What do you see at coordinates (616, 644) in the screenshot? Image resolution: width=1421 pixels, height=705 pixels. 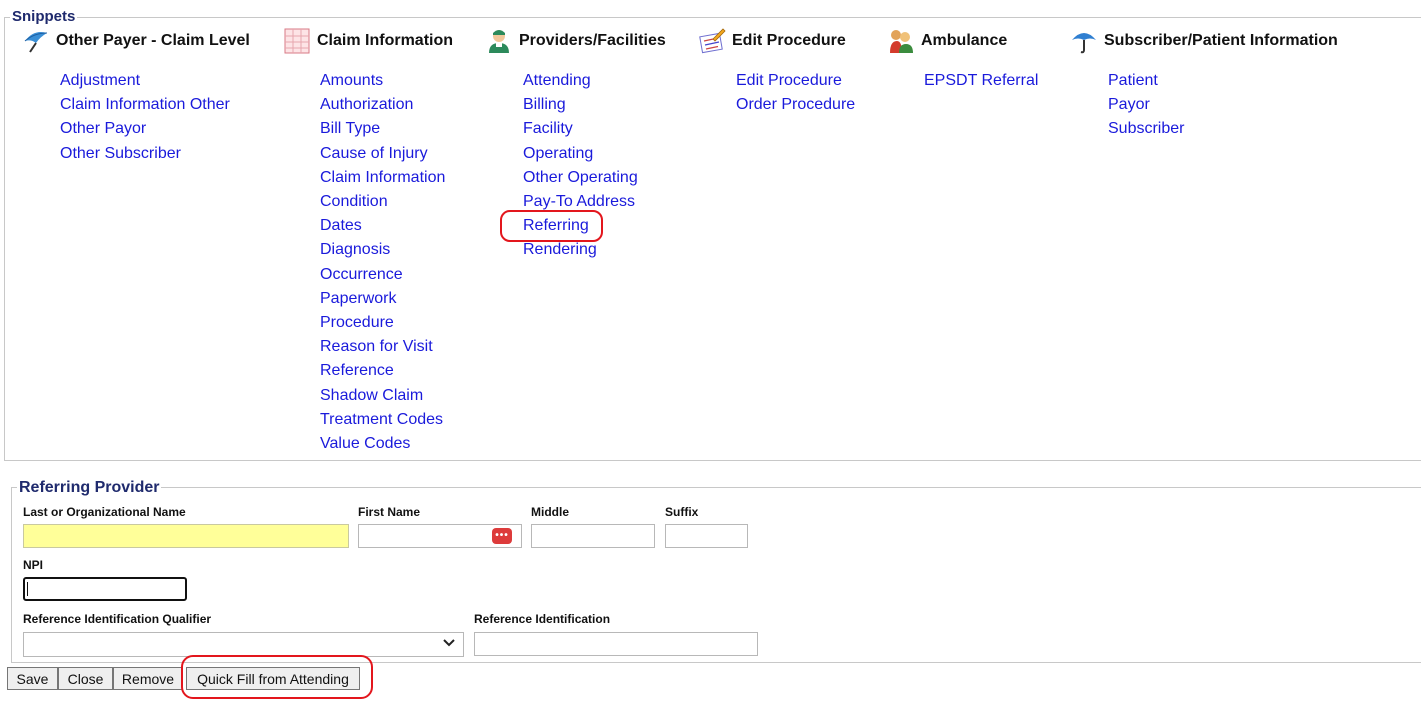 I see `ref-id-input` at bounding box center [616, 644].